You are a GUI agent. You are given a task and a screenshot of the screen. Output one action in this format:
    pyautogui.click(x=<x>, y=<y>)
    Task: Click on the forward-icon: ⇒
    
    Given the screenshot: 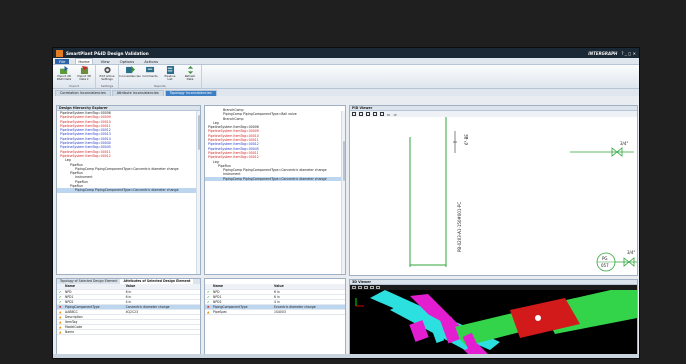 What is the action you would take?
    pyautogui.click(x=394, y=114)
    